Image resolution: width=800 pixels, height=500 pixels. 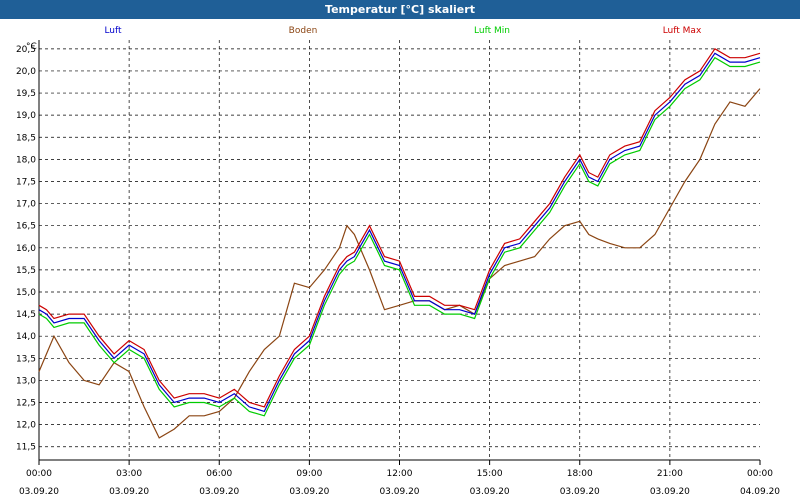 I want to click on y-tick-label: 18,5, so click(x=26, y=138).